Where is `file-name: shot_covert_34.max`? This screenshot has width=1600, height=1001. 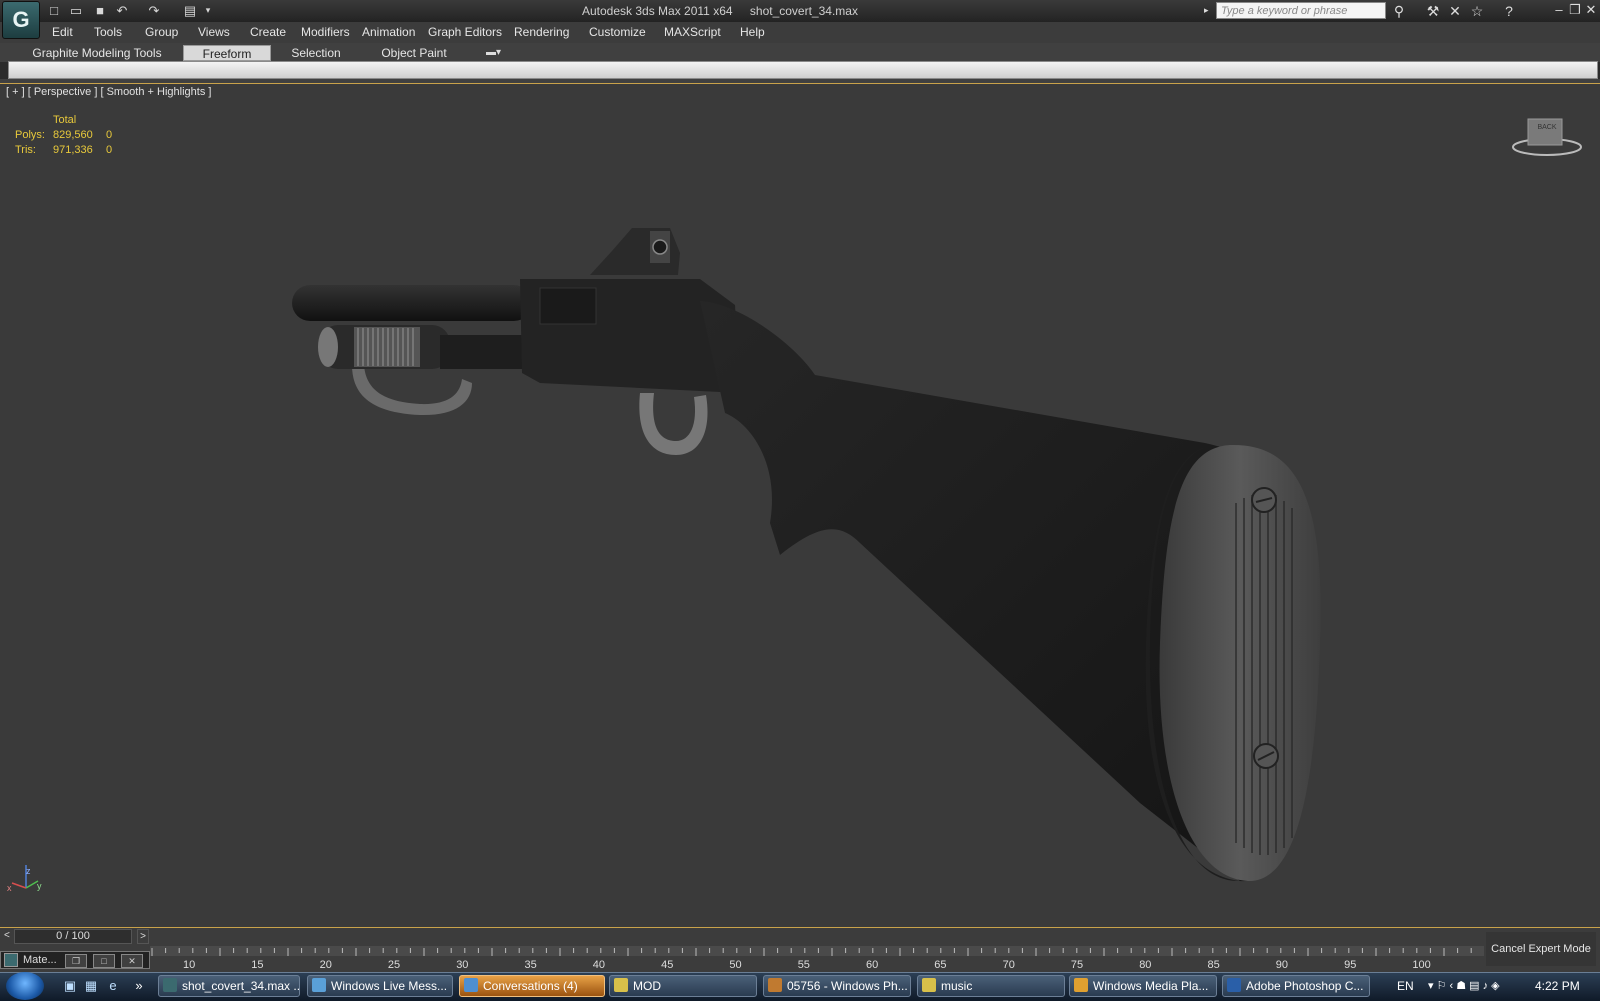
file-name: shot_covert_34.max is located at coordinates (803, 11).